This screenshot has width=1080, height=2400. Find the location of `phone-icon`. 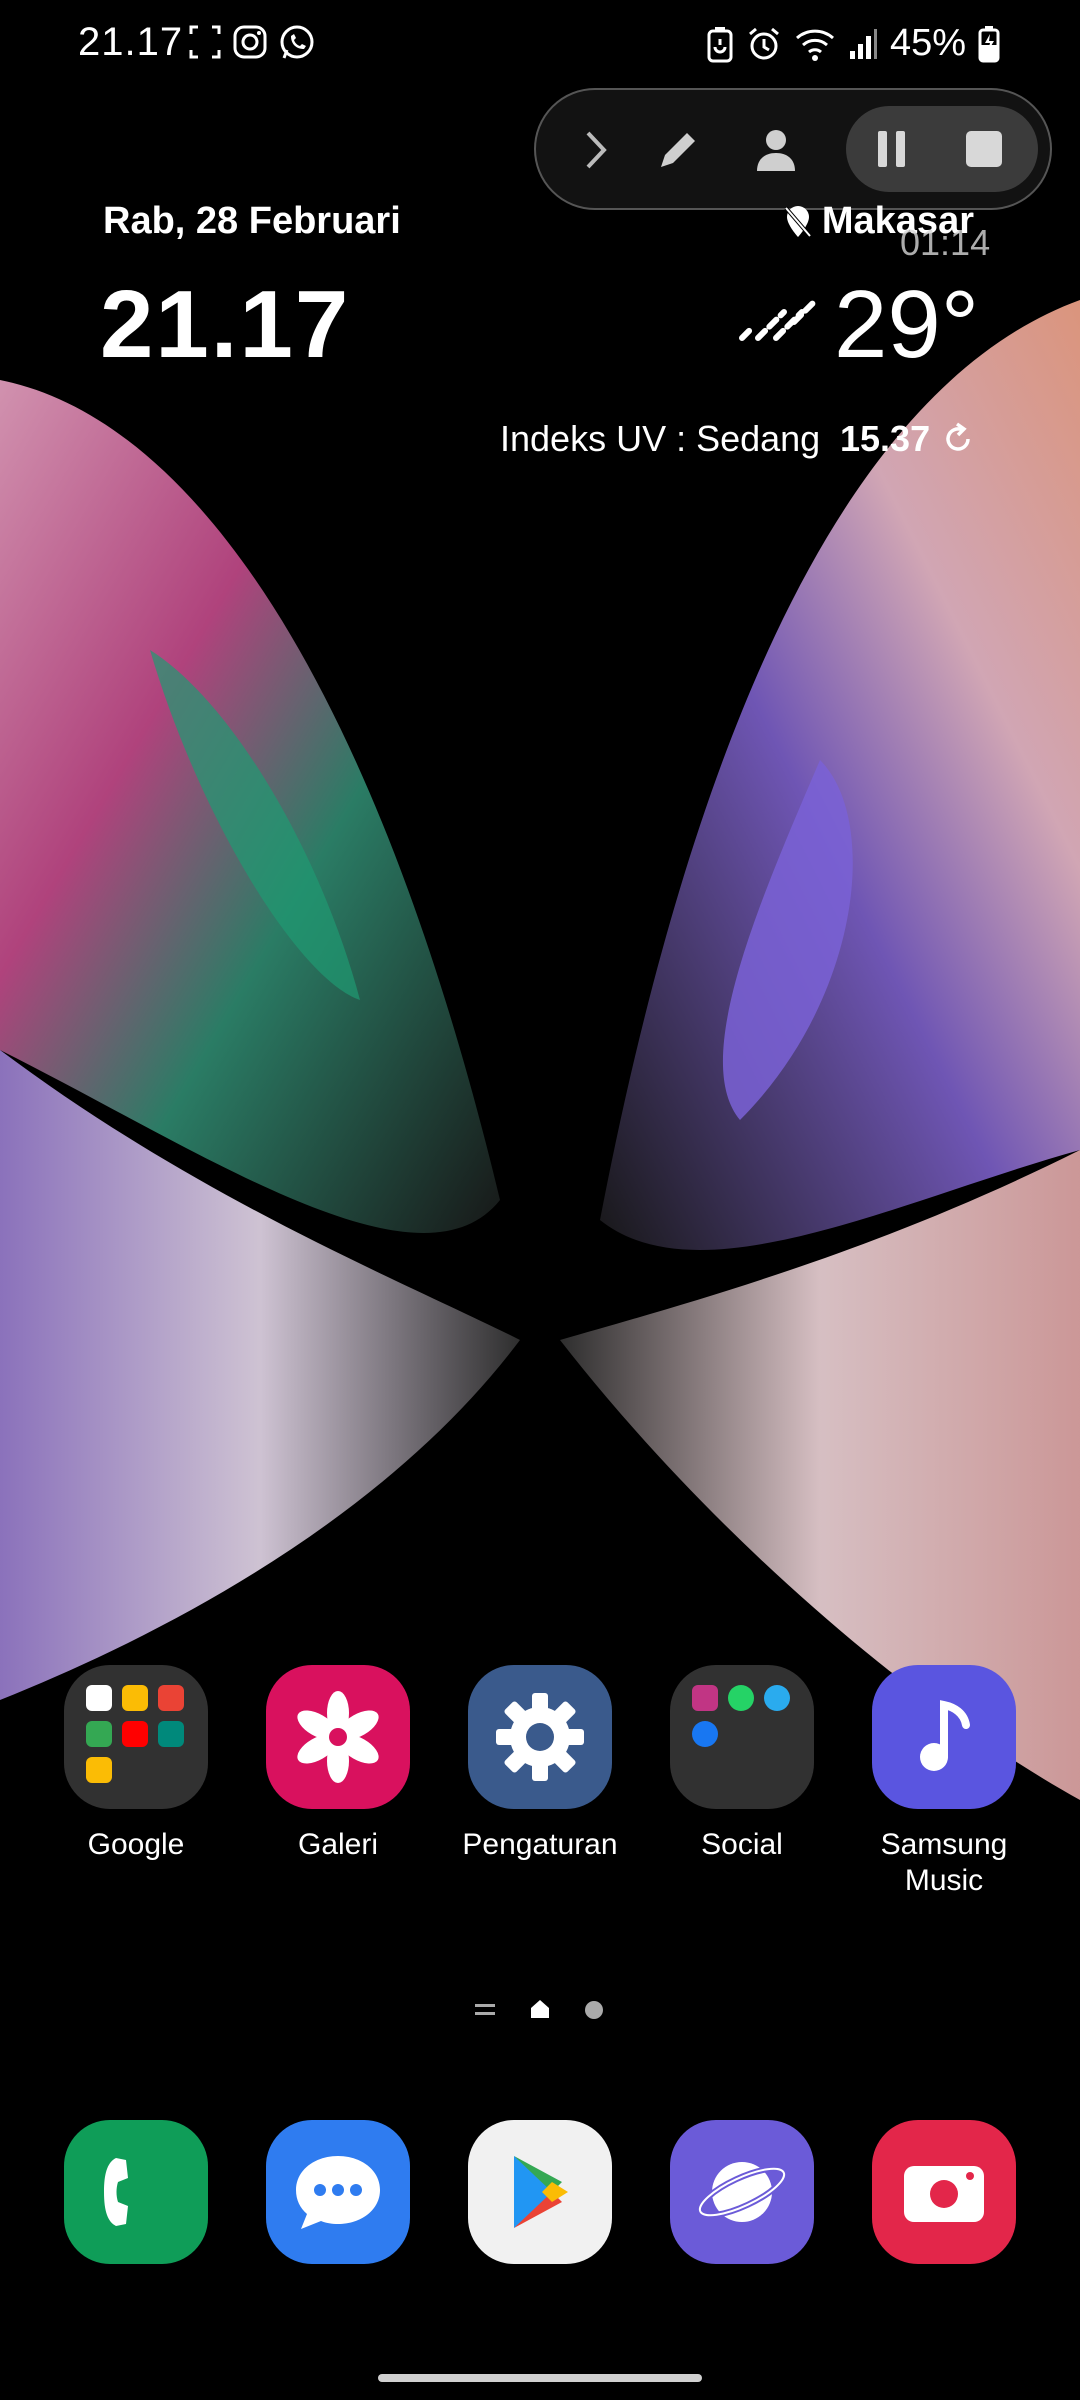

phone-icon is located at coordinates (116, 2192).